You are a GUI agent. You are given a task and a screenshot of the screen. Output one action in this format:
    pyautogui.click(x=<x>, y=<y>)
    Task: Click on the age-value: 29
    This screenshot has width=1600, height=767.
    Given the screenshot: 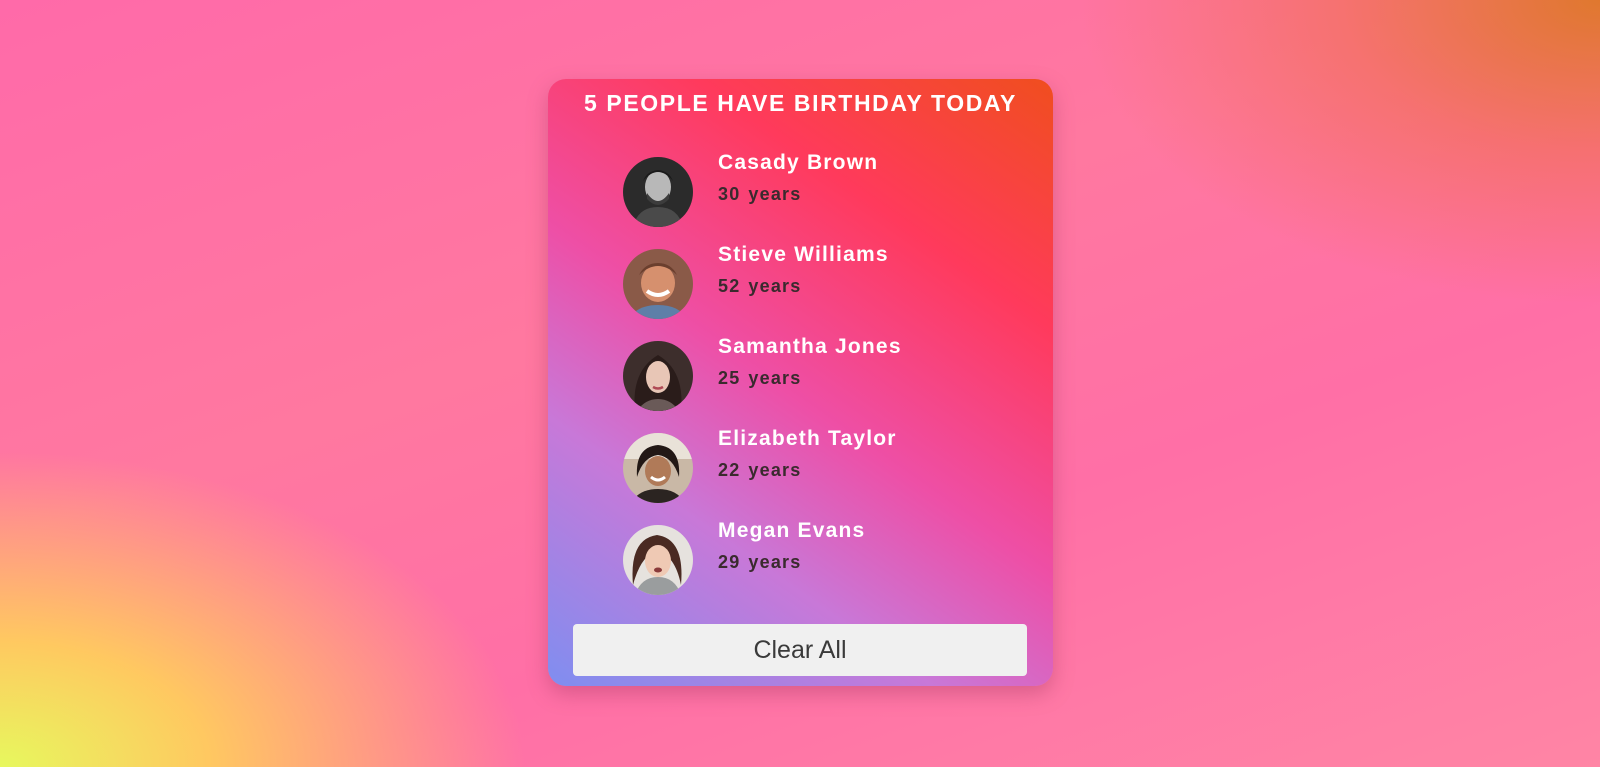 What is the action you would take?
    pyautogui.click(x=729, y=562)
    